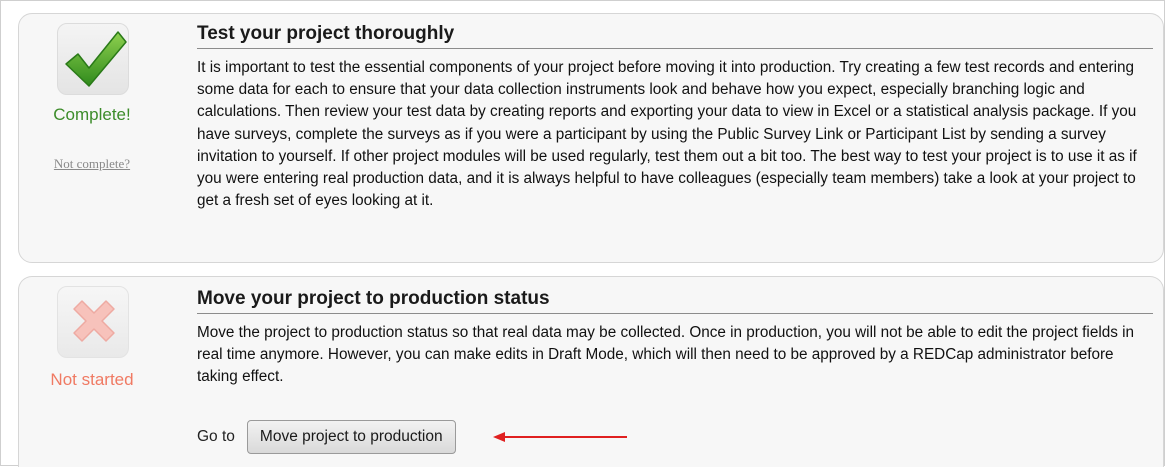  I want to click on goto-label: Go to, so click(216, 436).